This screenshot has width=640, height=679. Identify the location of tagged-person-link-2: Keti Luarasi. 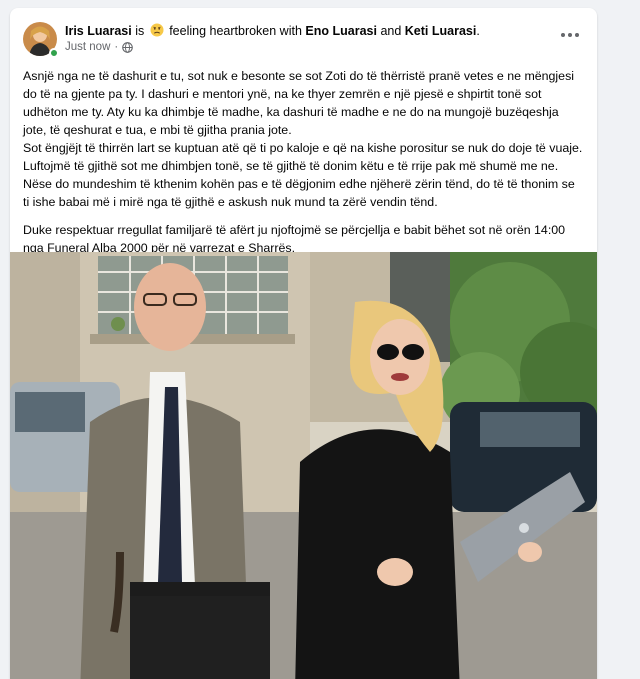
(441, 31).